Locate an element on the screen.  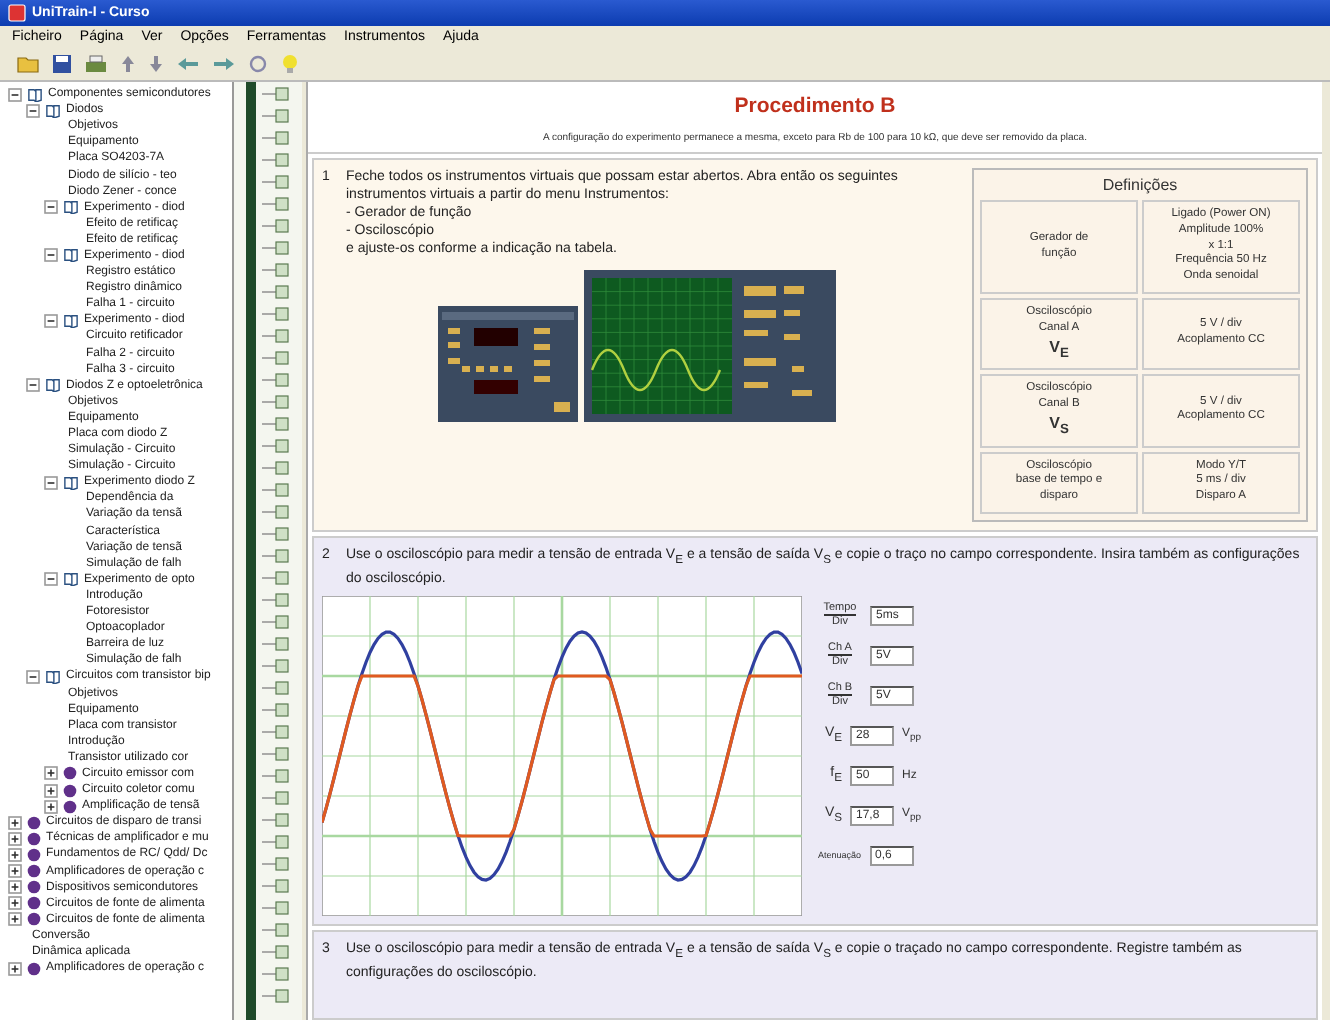
procedure-title: Procedimento B is located at coordinates (815, 106).